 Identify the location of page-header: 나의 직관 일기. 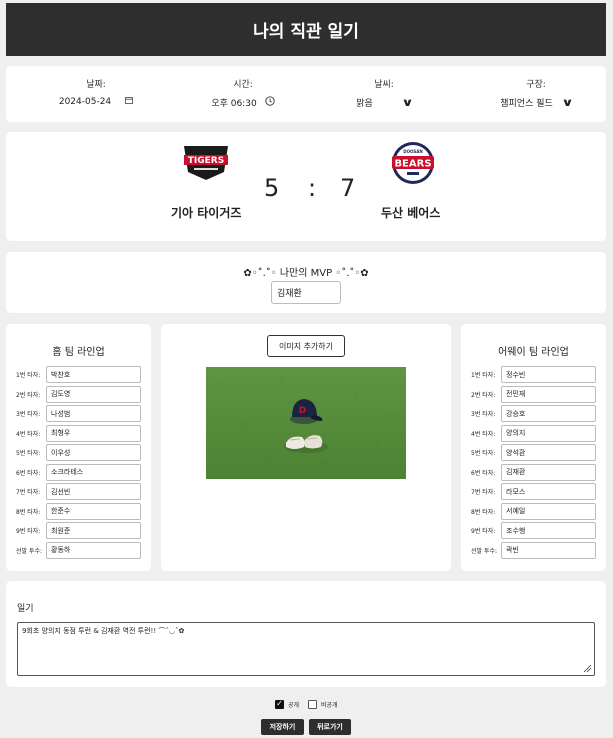
(306, 29).